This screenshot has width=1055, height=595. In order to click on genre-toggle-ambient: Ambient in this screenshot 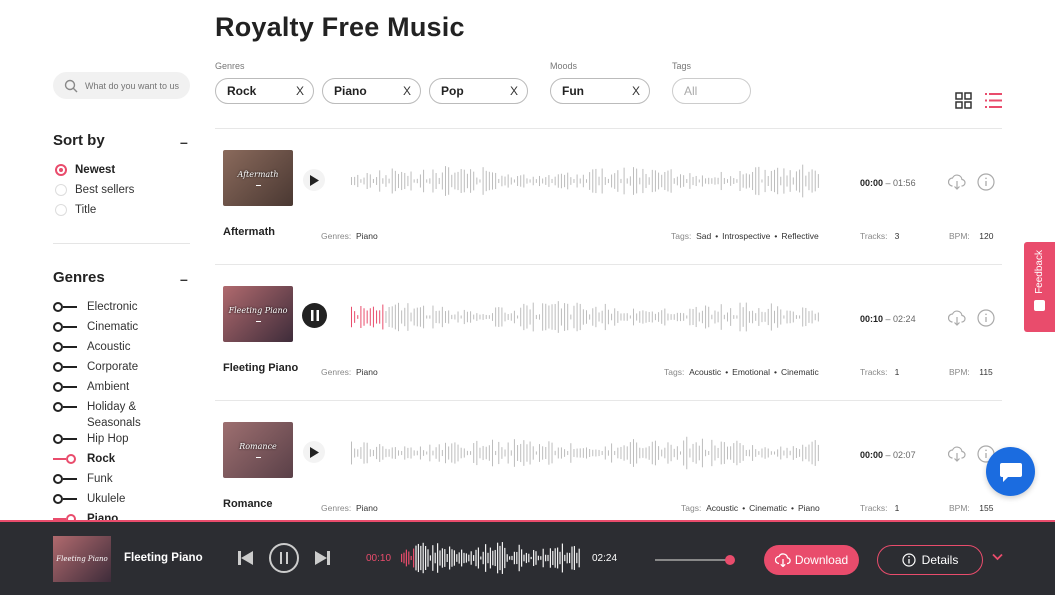, I will do `click(91, 387)`.